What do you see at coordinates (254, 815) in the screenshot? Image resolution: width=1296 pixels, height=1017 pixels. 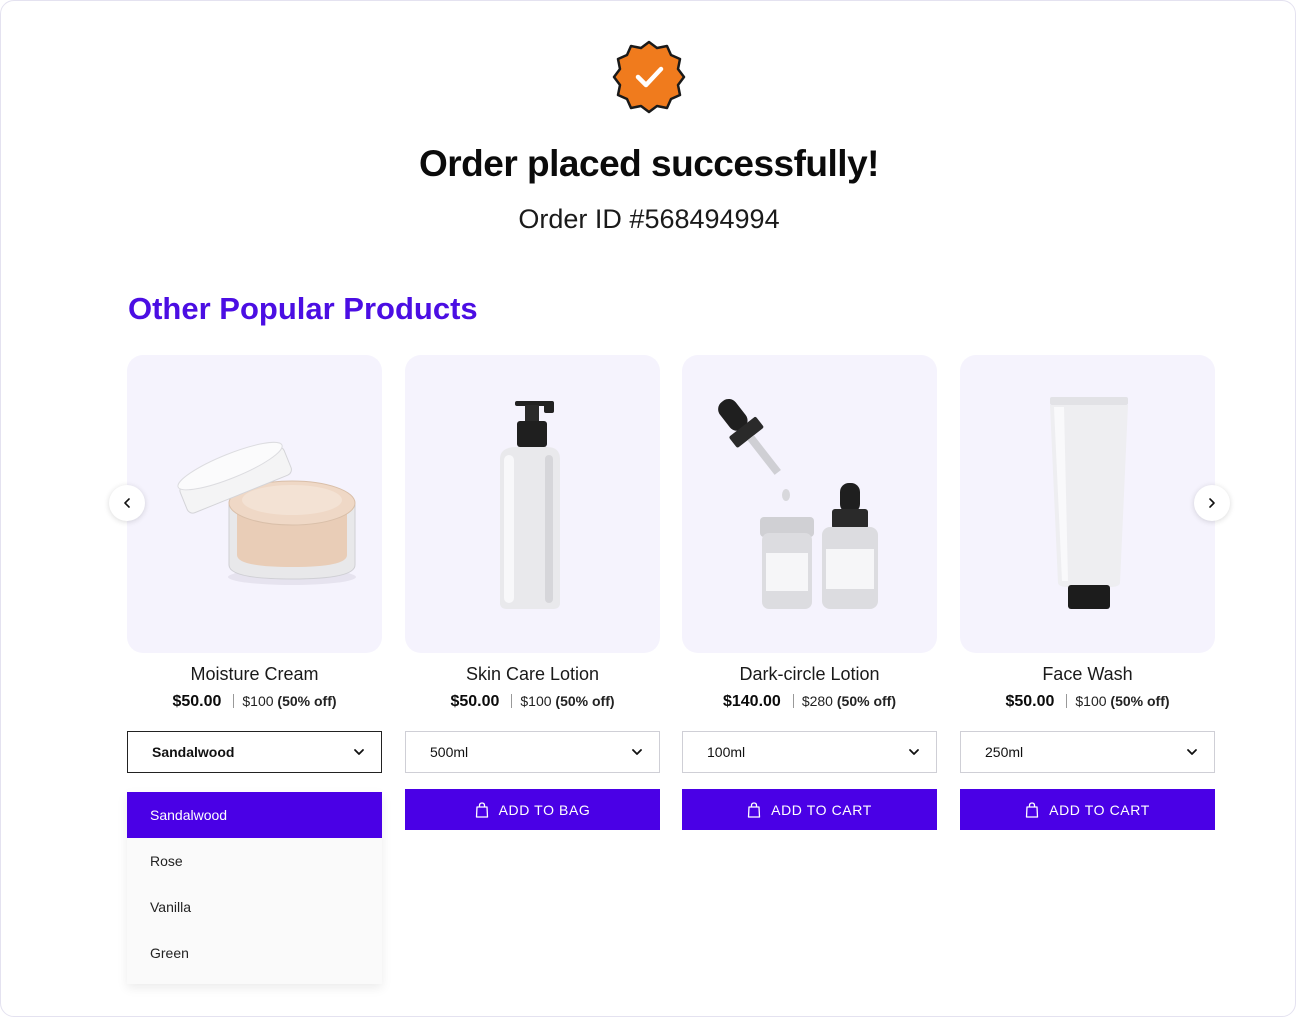 I see `dropdown-option: Sandalwood` at bounding box center [254, 815].